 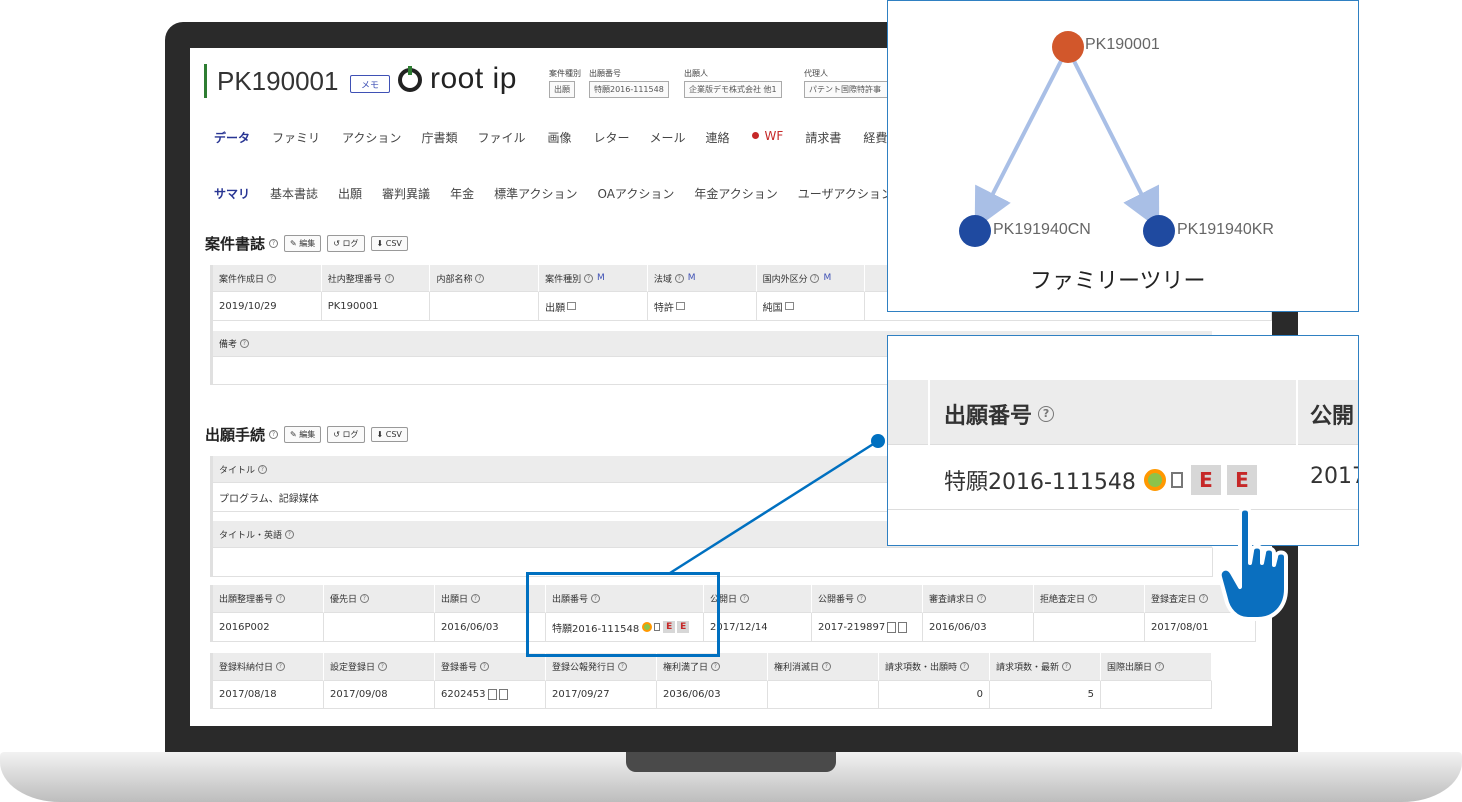 I want to click on zoom-header-next: 公開, so click(x=1332, y=416).